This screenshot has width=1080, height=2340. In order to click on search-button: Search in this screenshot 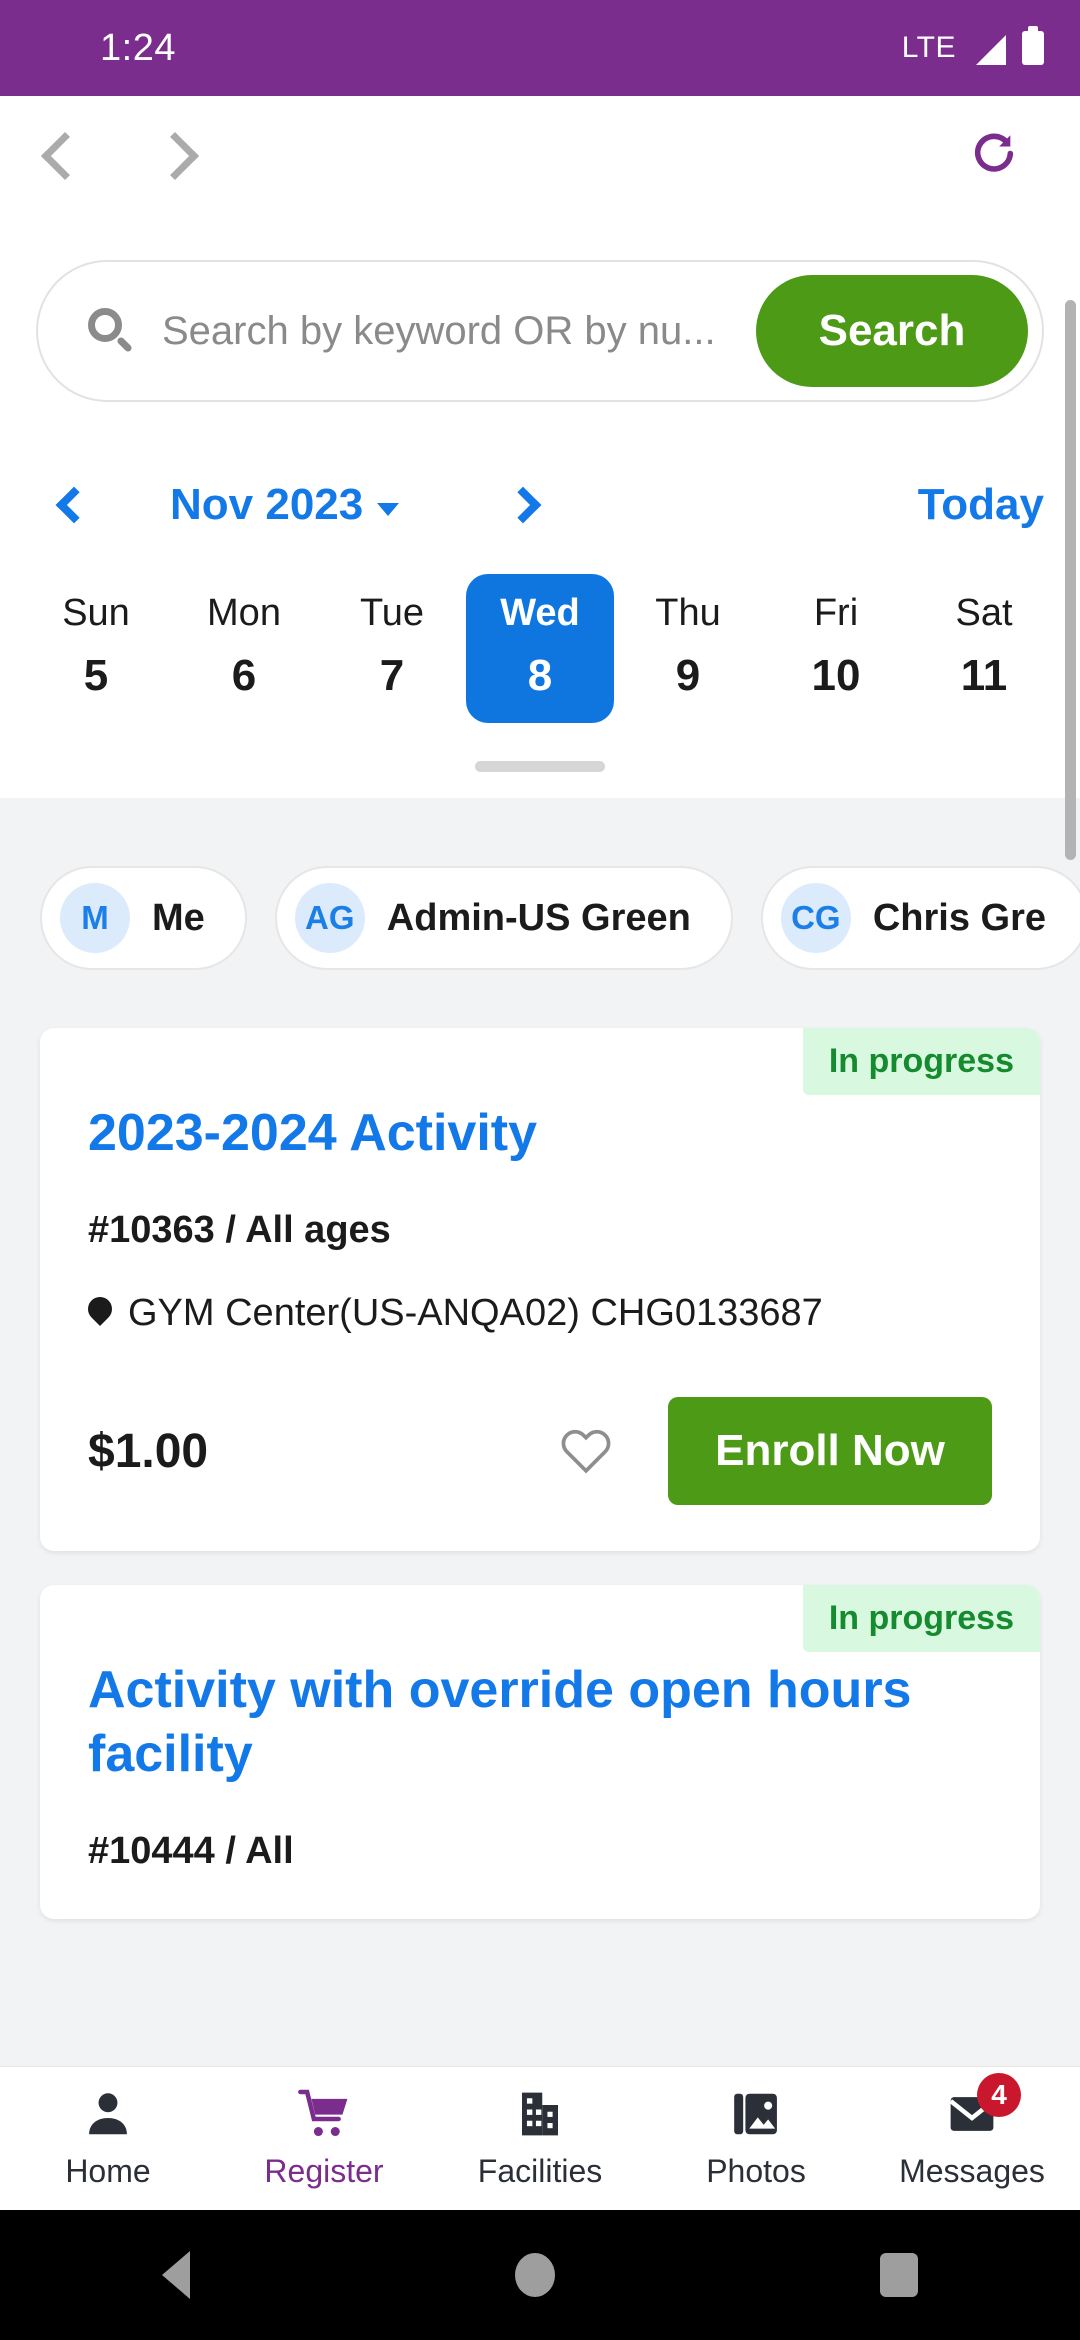, I will do `click(892, 331)`.